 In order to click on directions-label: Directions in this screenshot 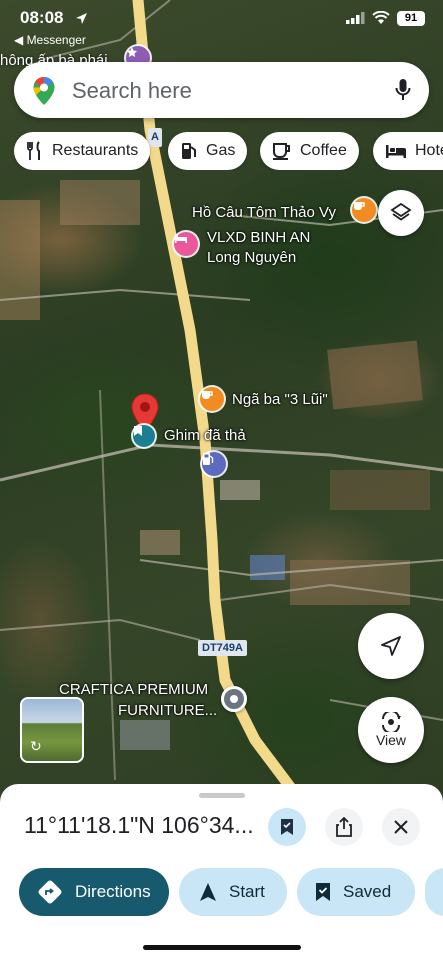, I will do `click(113, 891)`.